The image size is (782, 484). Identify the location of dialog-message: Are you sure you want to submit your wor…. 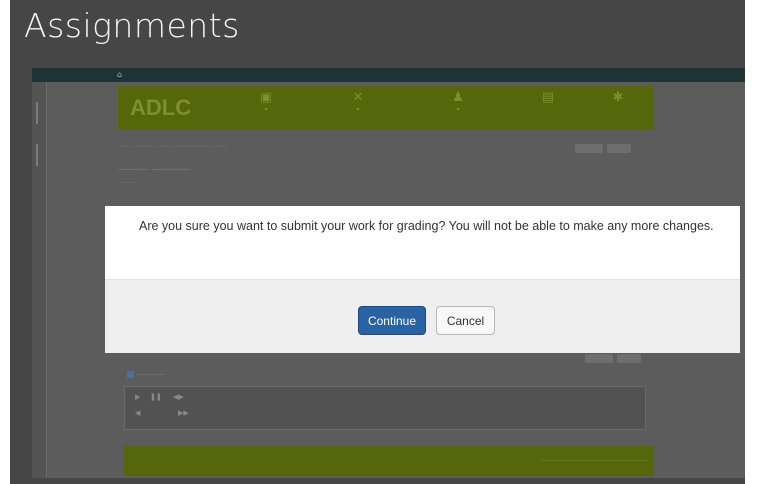
(426, 226).